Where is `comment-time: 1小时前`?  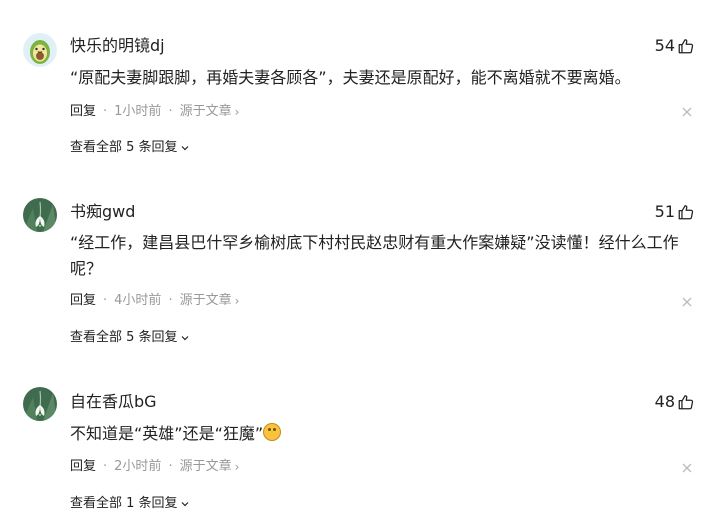
comment-time: 1小时前 is located at coordinates (138, 111).